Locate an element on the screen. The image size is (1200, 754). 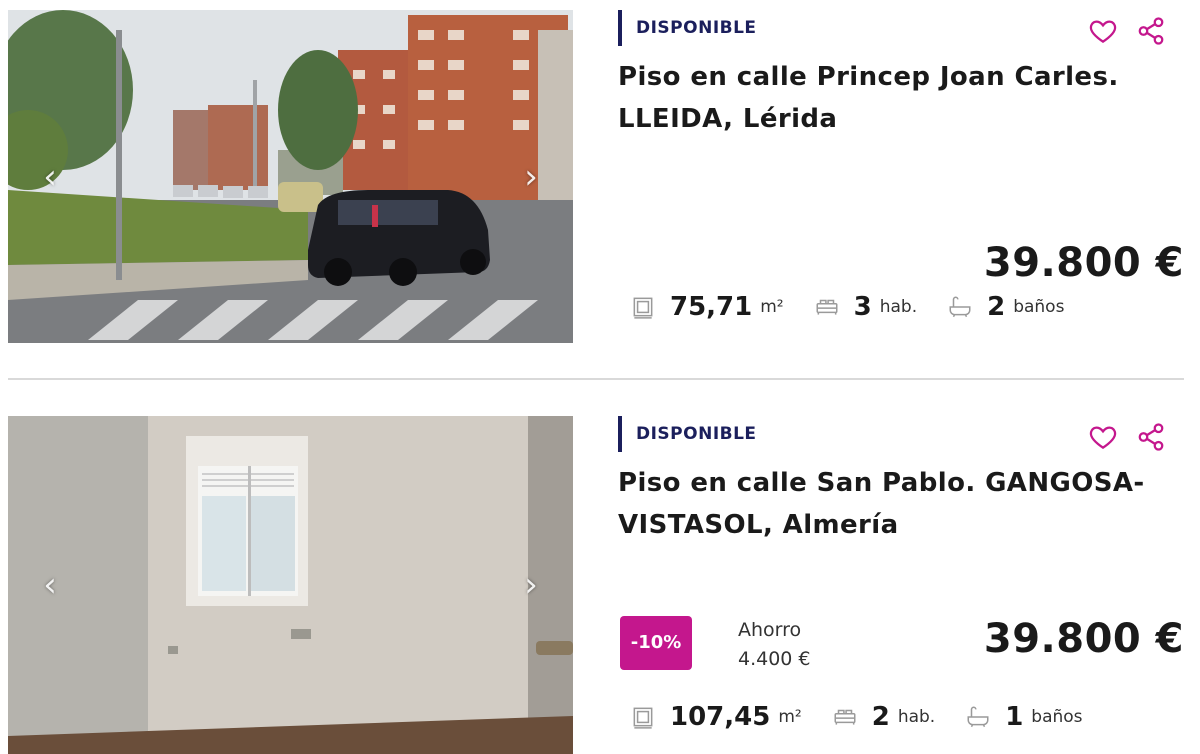
rooms-value: 3 is located at coordinates (862, 307).